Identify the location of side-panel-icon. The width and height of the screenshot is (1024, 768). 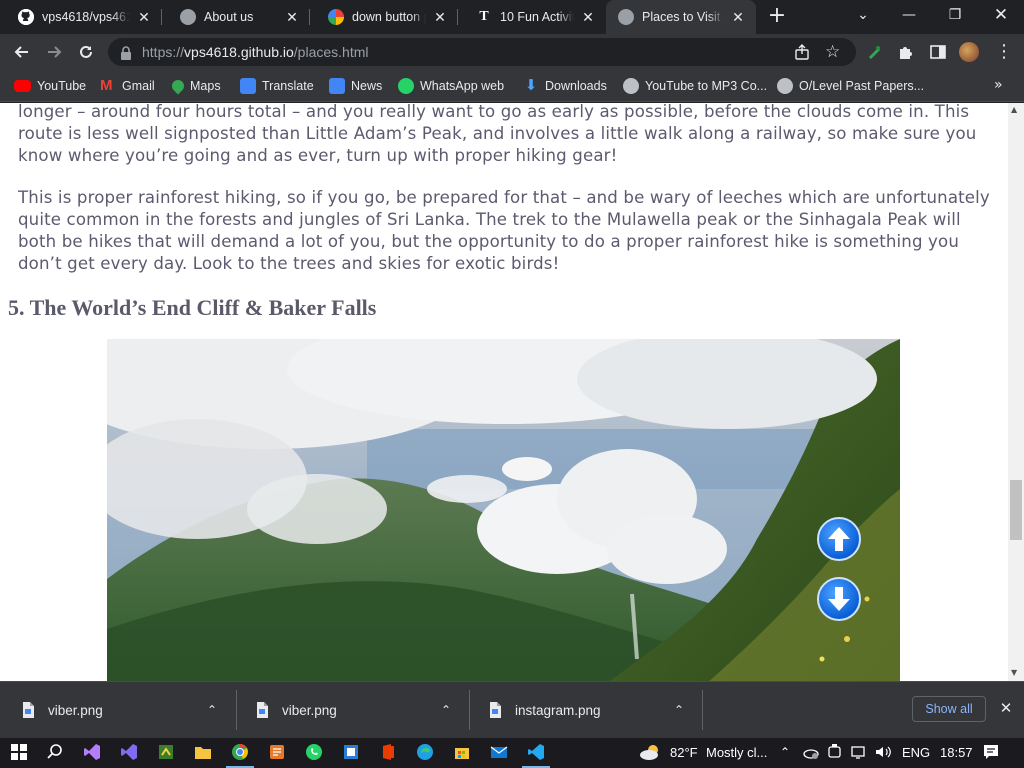
(938, 52).